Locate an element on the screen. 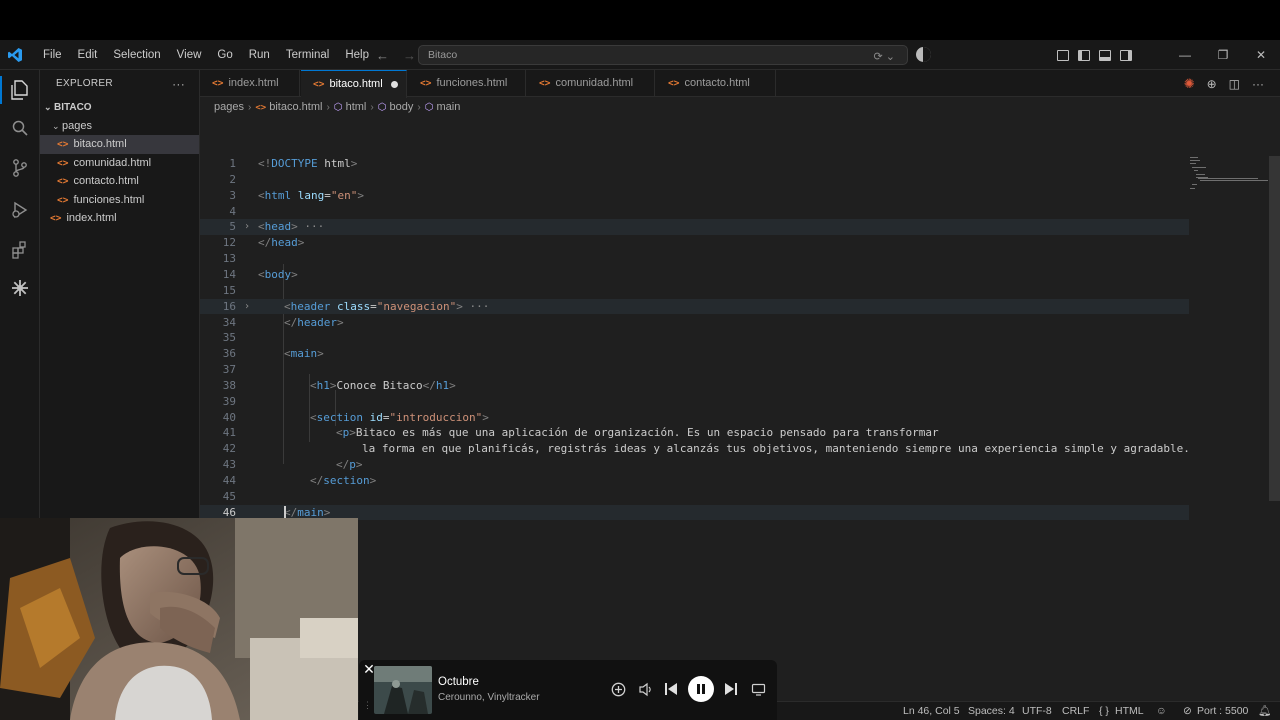 The height and width of the screenshot is (720, 1280). add-to-library-icon is located at coordinates (618, 689).